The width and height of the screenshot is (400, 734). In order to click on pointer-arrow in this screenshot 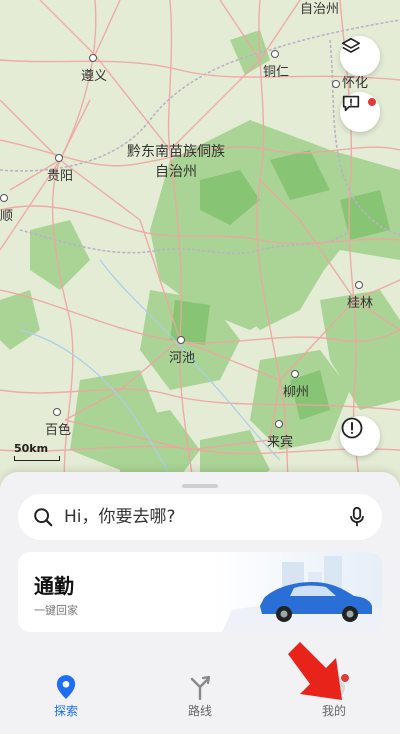, I will do `click(315, 671)`.